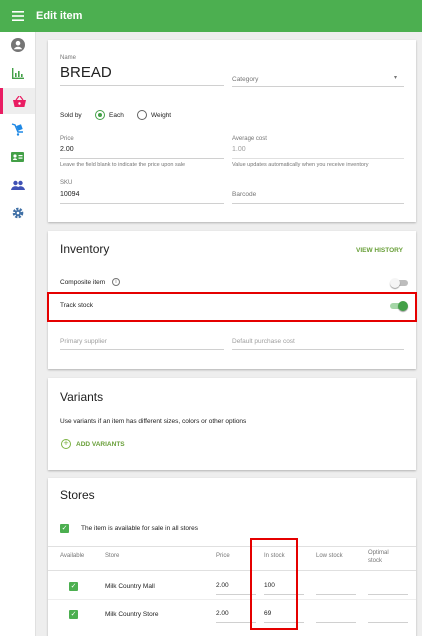  Describe the element at coordinates (82, 397) in the screenshot. I see `variants-title: Variants` at that location.